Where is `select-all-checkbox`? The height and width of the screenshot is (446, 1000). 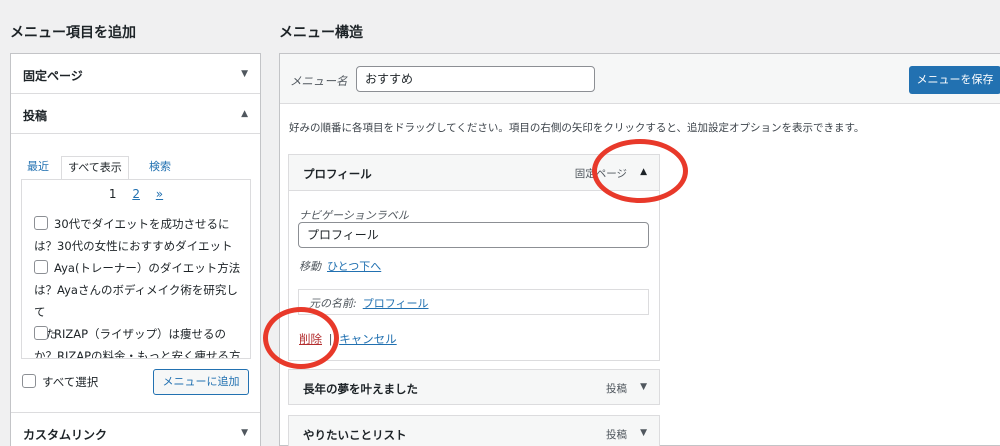 select-all-checkbox is located at coordinates (29, 381).